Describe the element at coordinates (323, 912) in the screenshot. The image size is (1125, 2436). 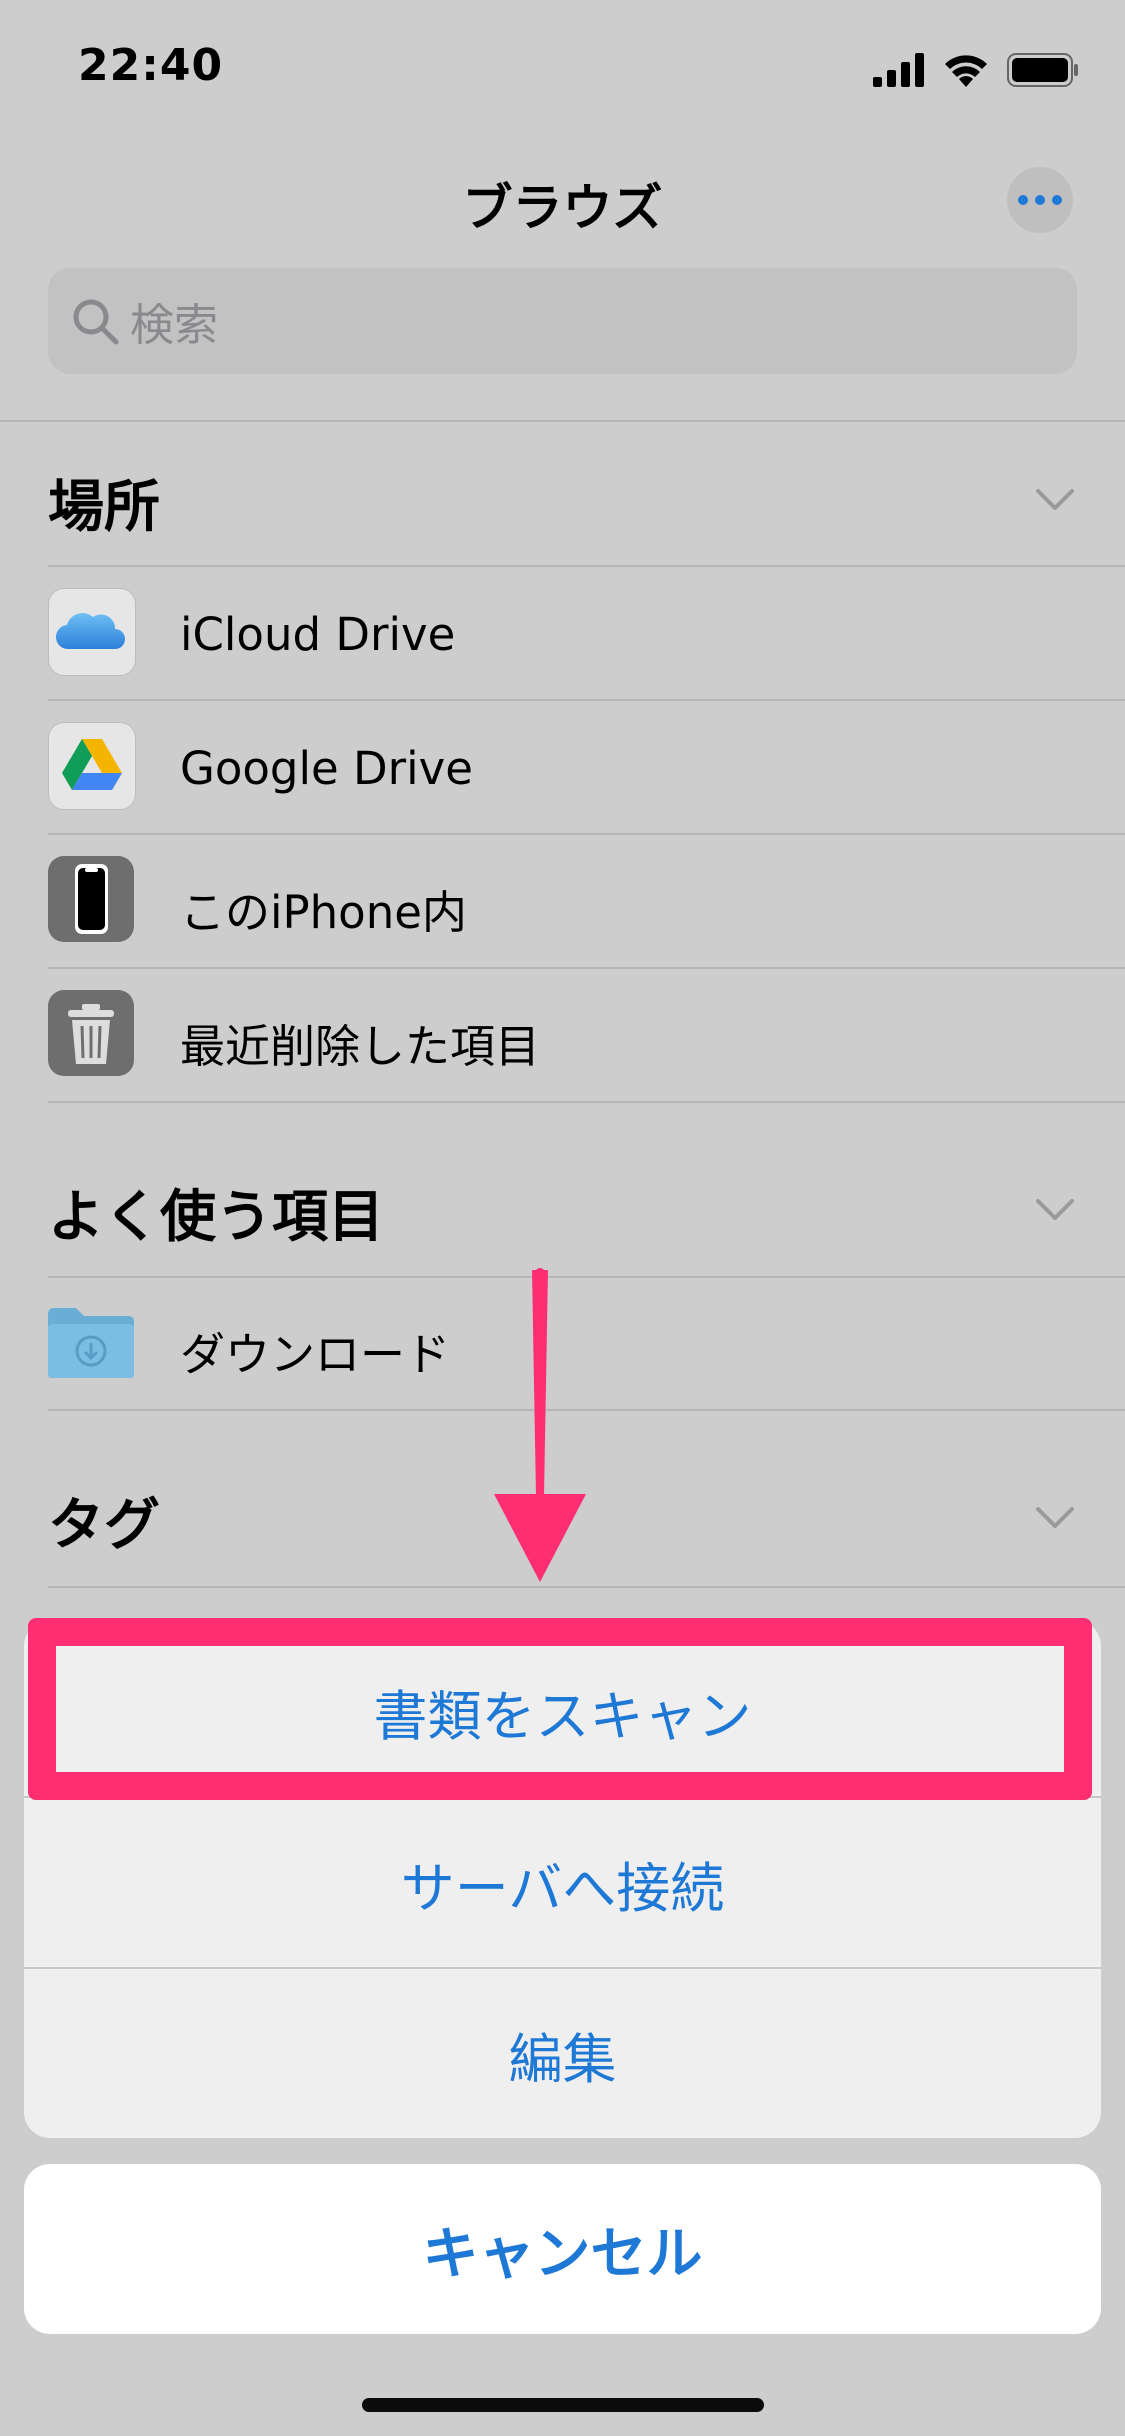
I see `list-item-label: このiPhone内` at that location.